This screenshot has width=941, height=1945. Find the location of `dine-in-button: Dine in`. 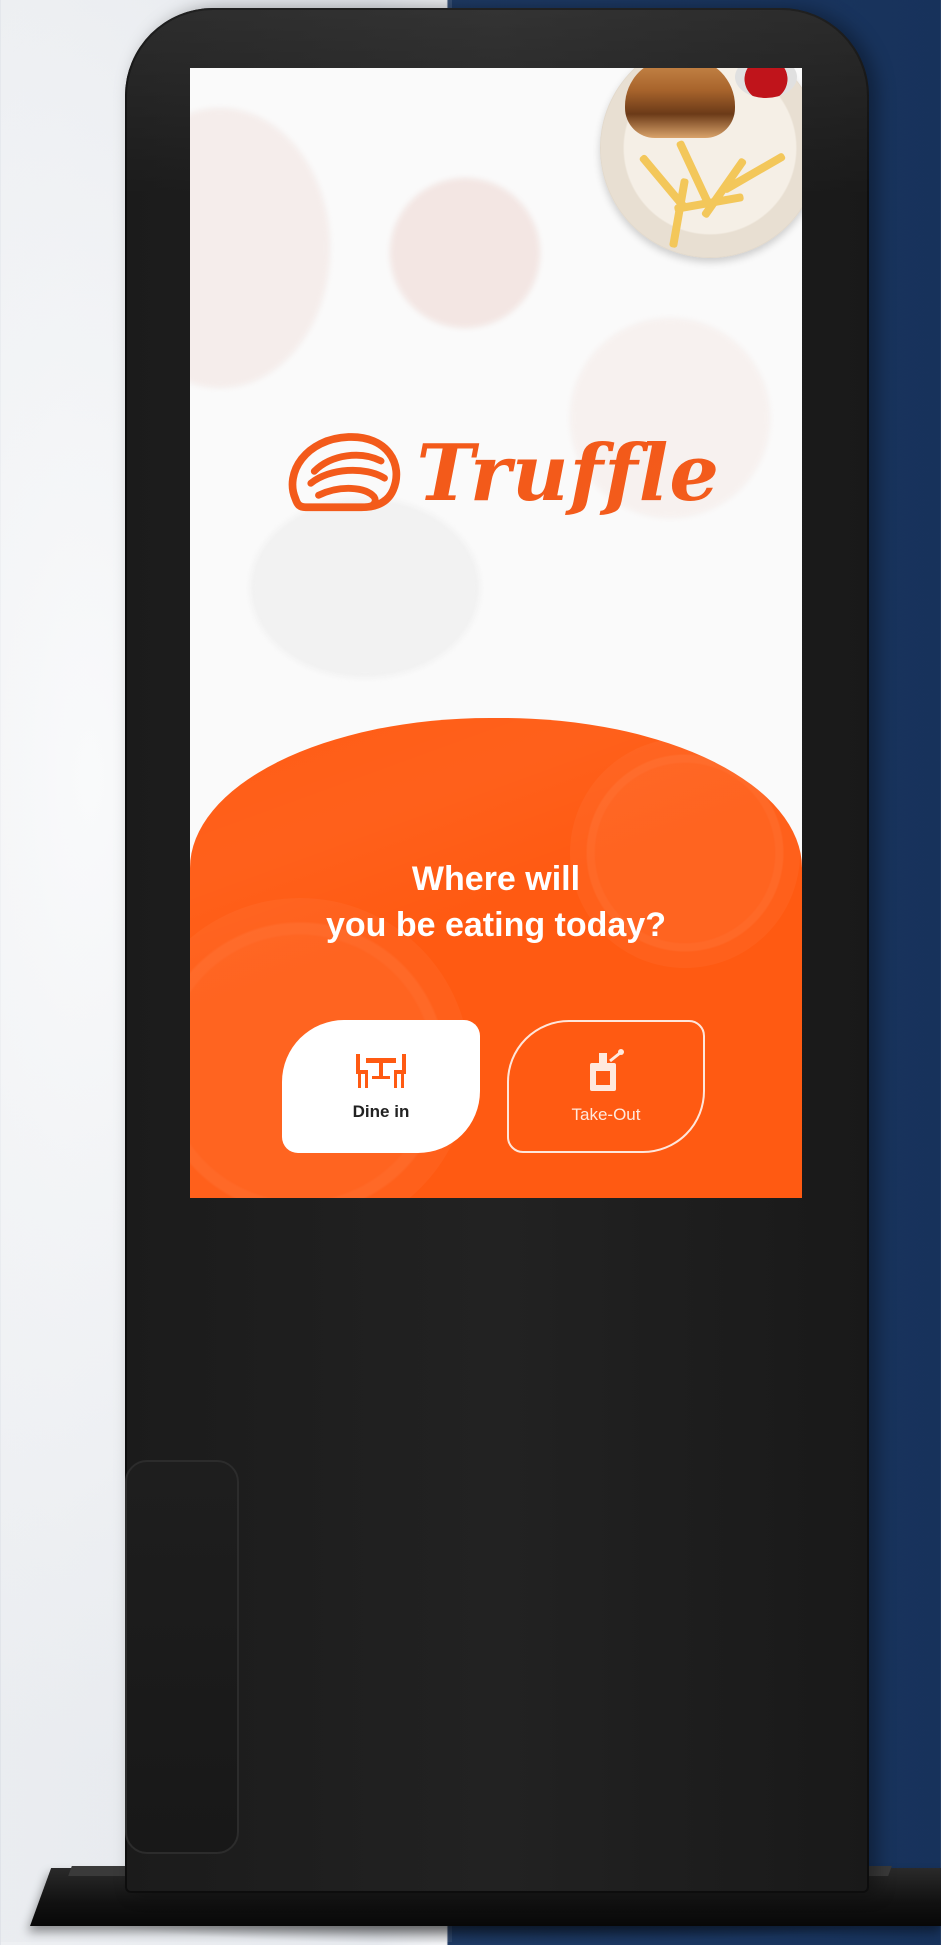

dine-in-button: Dine in is located at coordinates (381, 1086).